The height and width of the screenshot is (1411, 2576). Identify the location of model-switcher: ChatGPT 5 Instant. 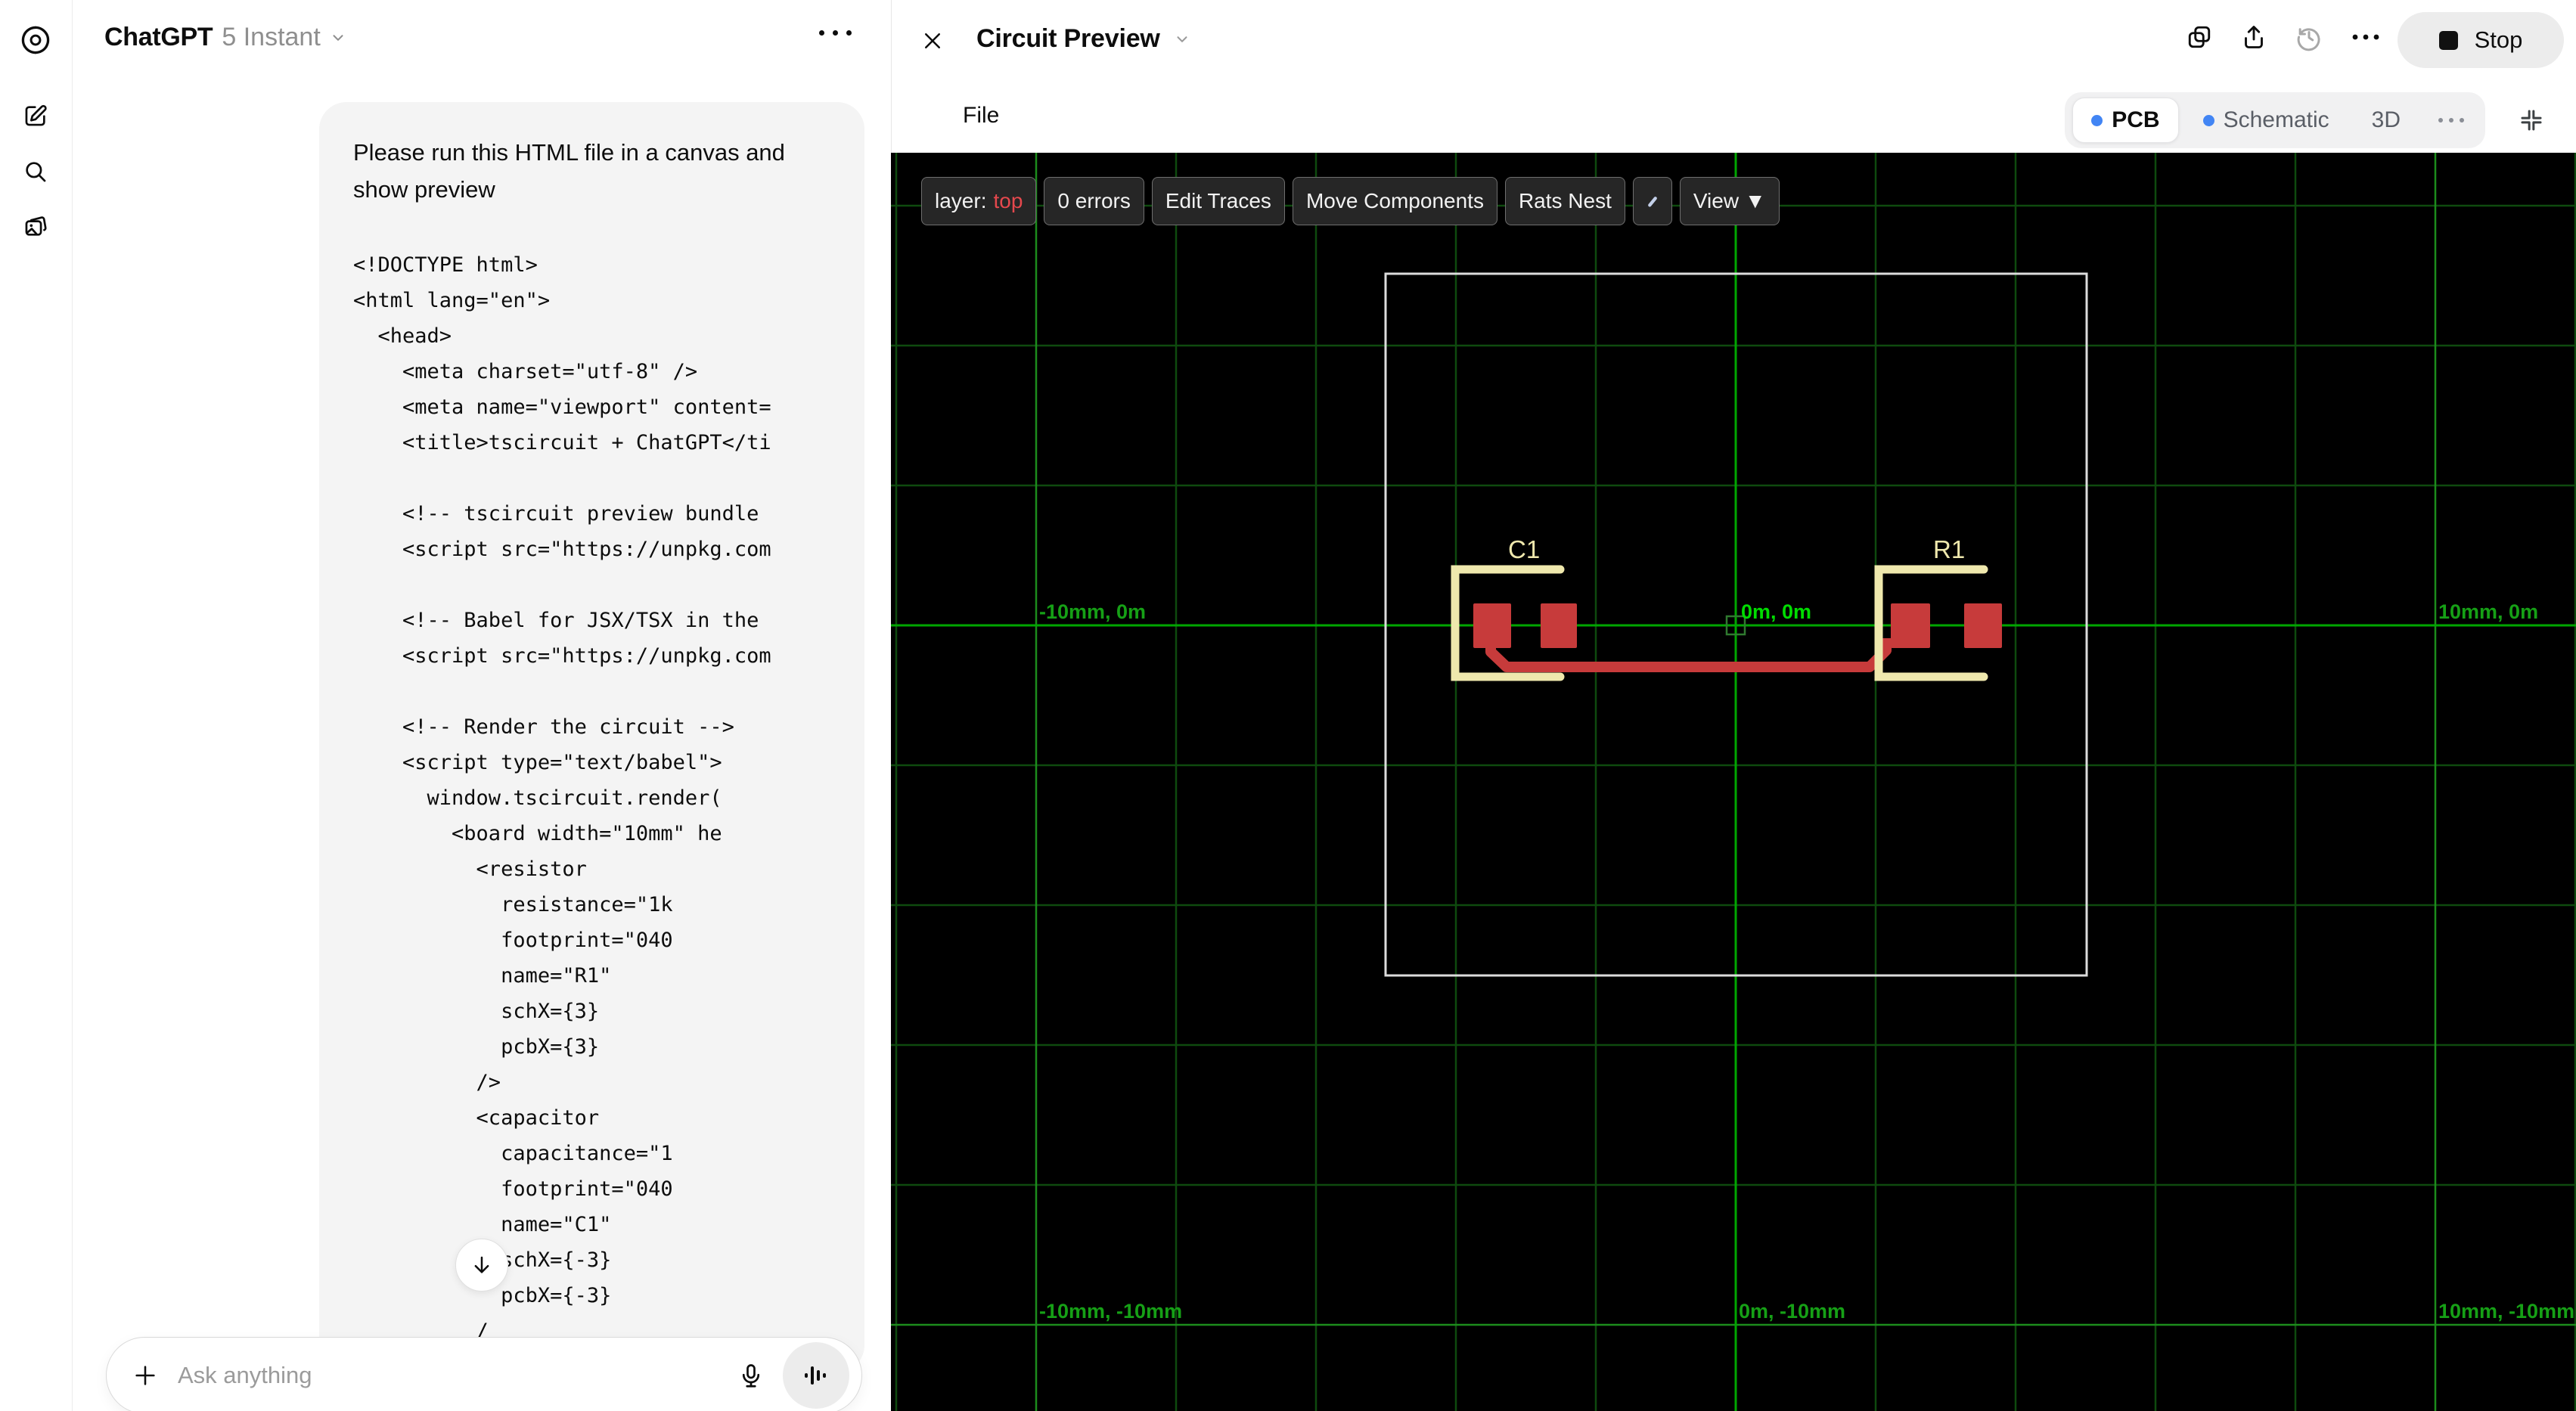
(225, 37).